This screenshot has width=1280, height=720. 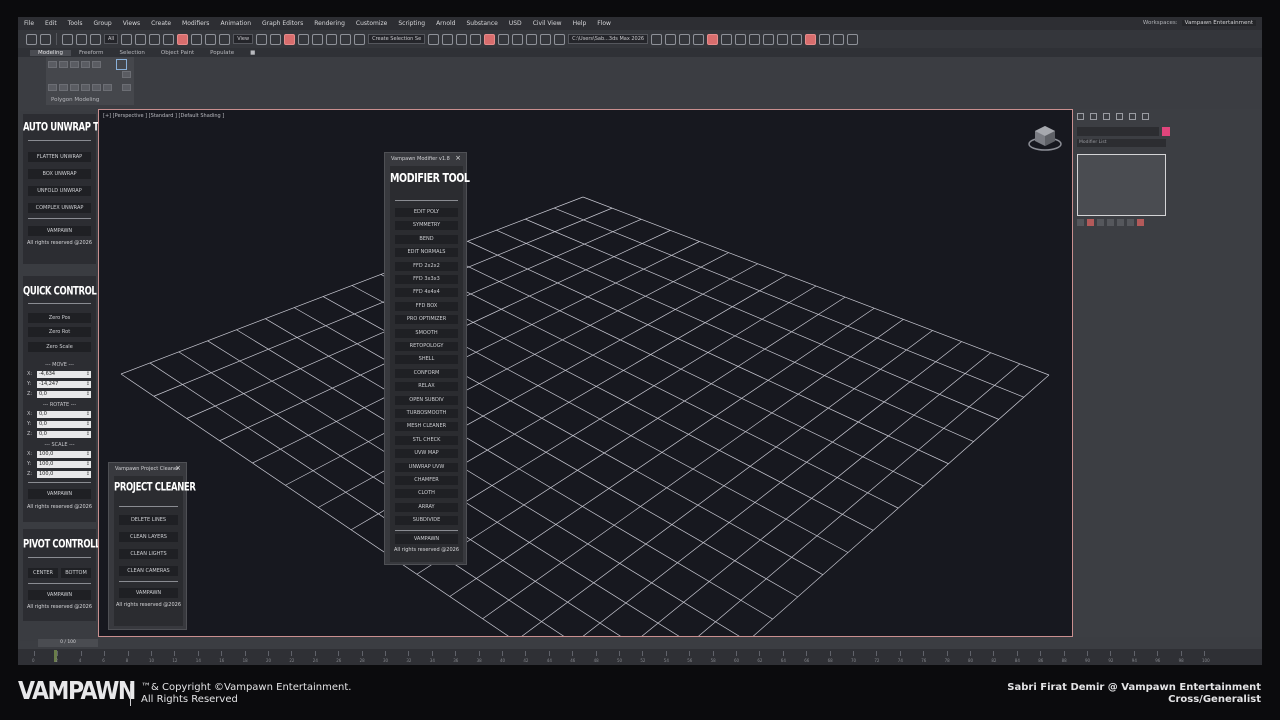 I want to click on layer-explorer-icon, so click(x=462, y=39).